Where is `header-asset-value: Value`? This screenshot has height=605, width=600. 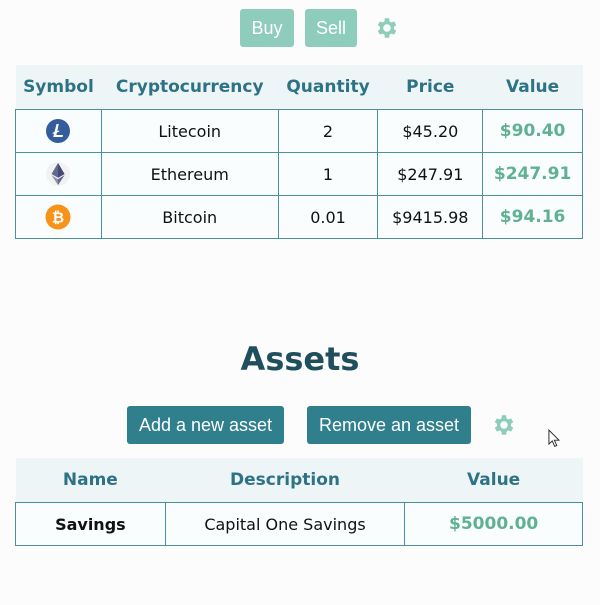
header-asset-value: Value is located at coordinates (493, 480).